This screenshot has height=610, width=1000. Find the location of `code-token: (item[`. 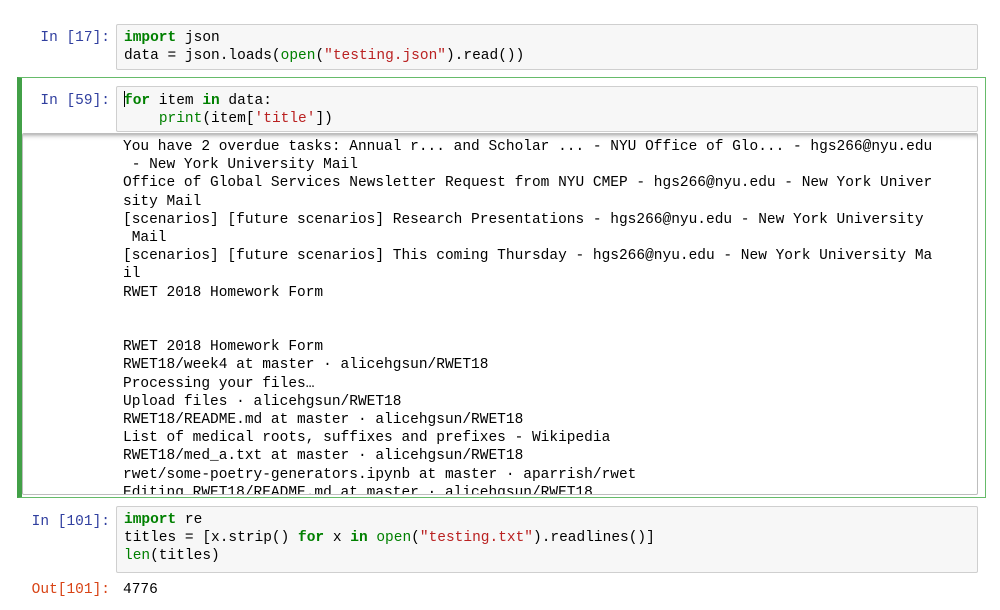

code-token: (item[ is located at coordinates (228, 119).